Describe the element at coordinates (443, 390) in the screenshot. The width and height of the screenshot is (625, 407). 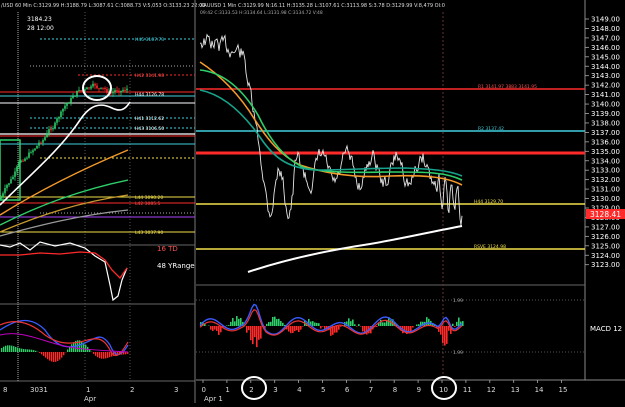
I see `time-tick-label: 10` at that location.